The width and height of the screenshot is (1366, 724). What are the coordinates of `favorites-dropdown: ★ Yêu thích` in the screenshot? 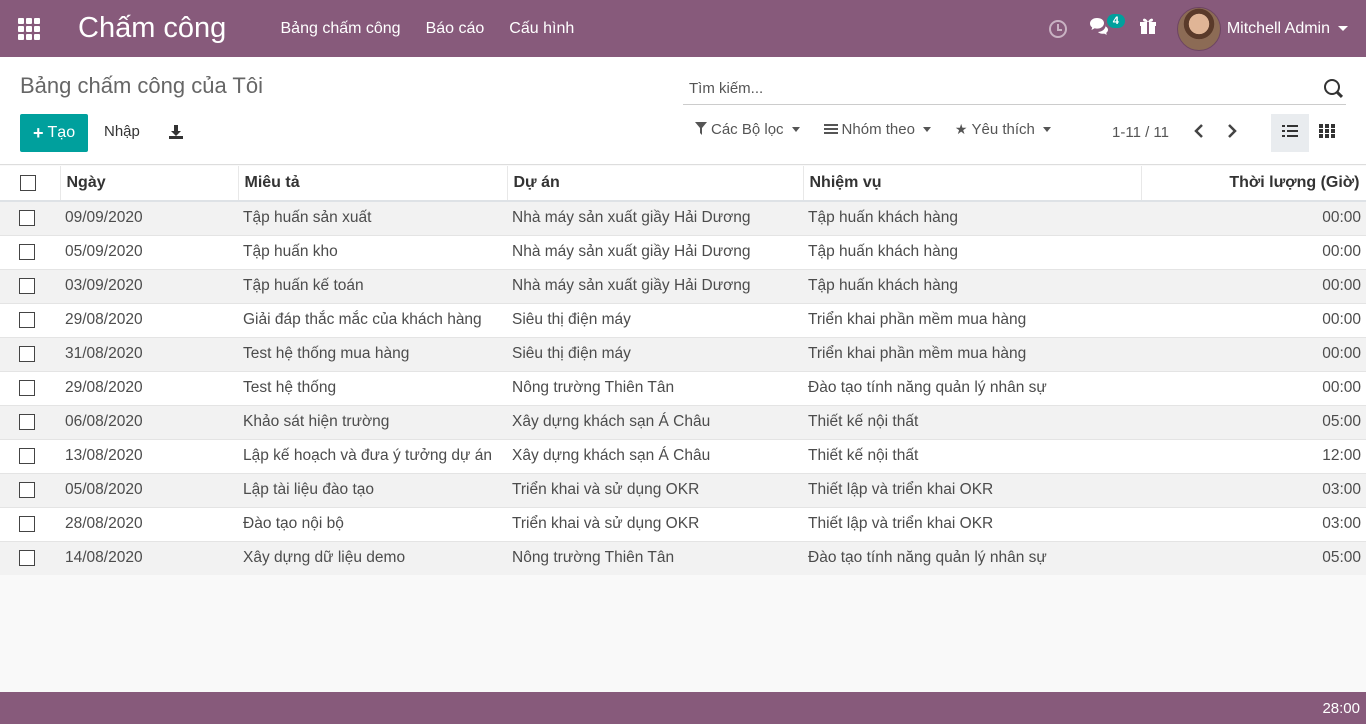 It's located at (1003, 129).